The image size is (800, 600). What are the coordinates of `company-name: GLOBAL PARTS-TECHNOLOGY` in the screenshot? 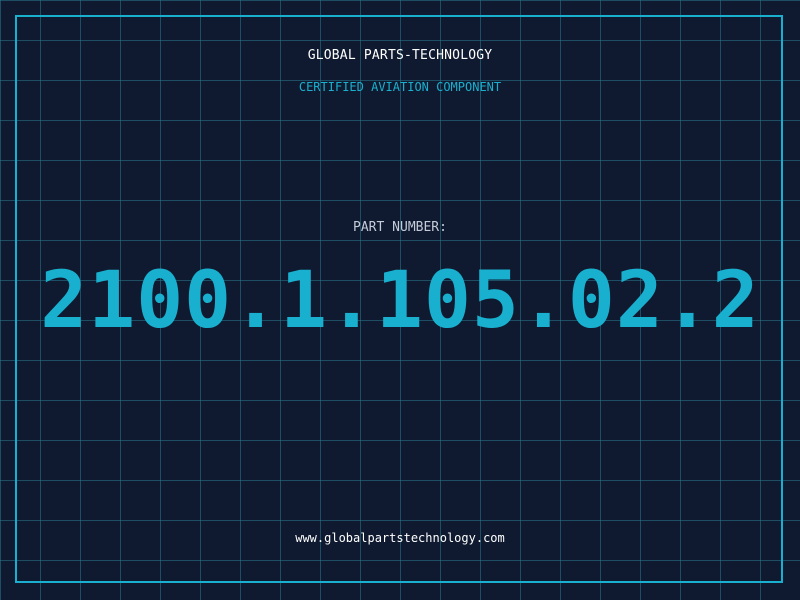 It's located at (400, 55).